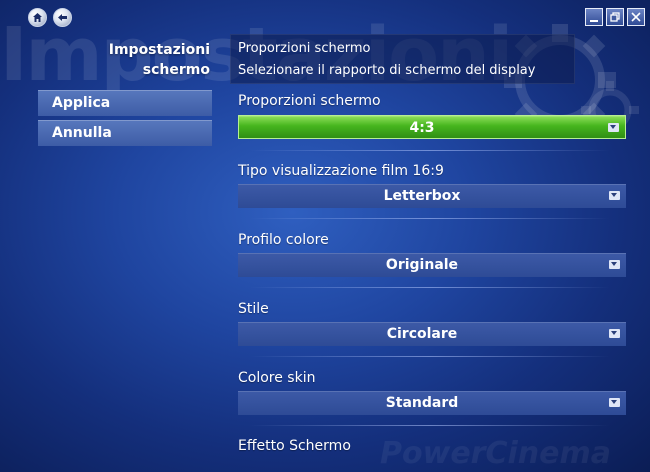 Image resolution: width=650 pixels, height=472 pixels. Describe the element at coordinates (159, 50) in the screenshot. I see `page-title-line1: Impostazioni` at that location.